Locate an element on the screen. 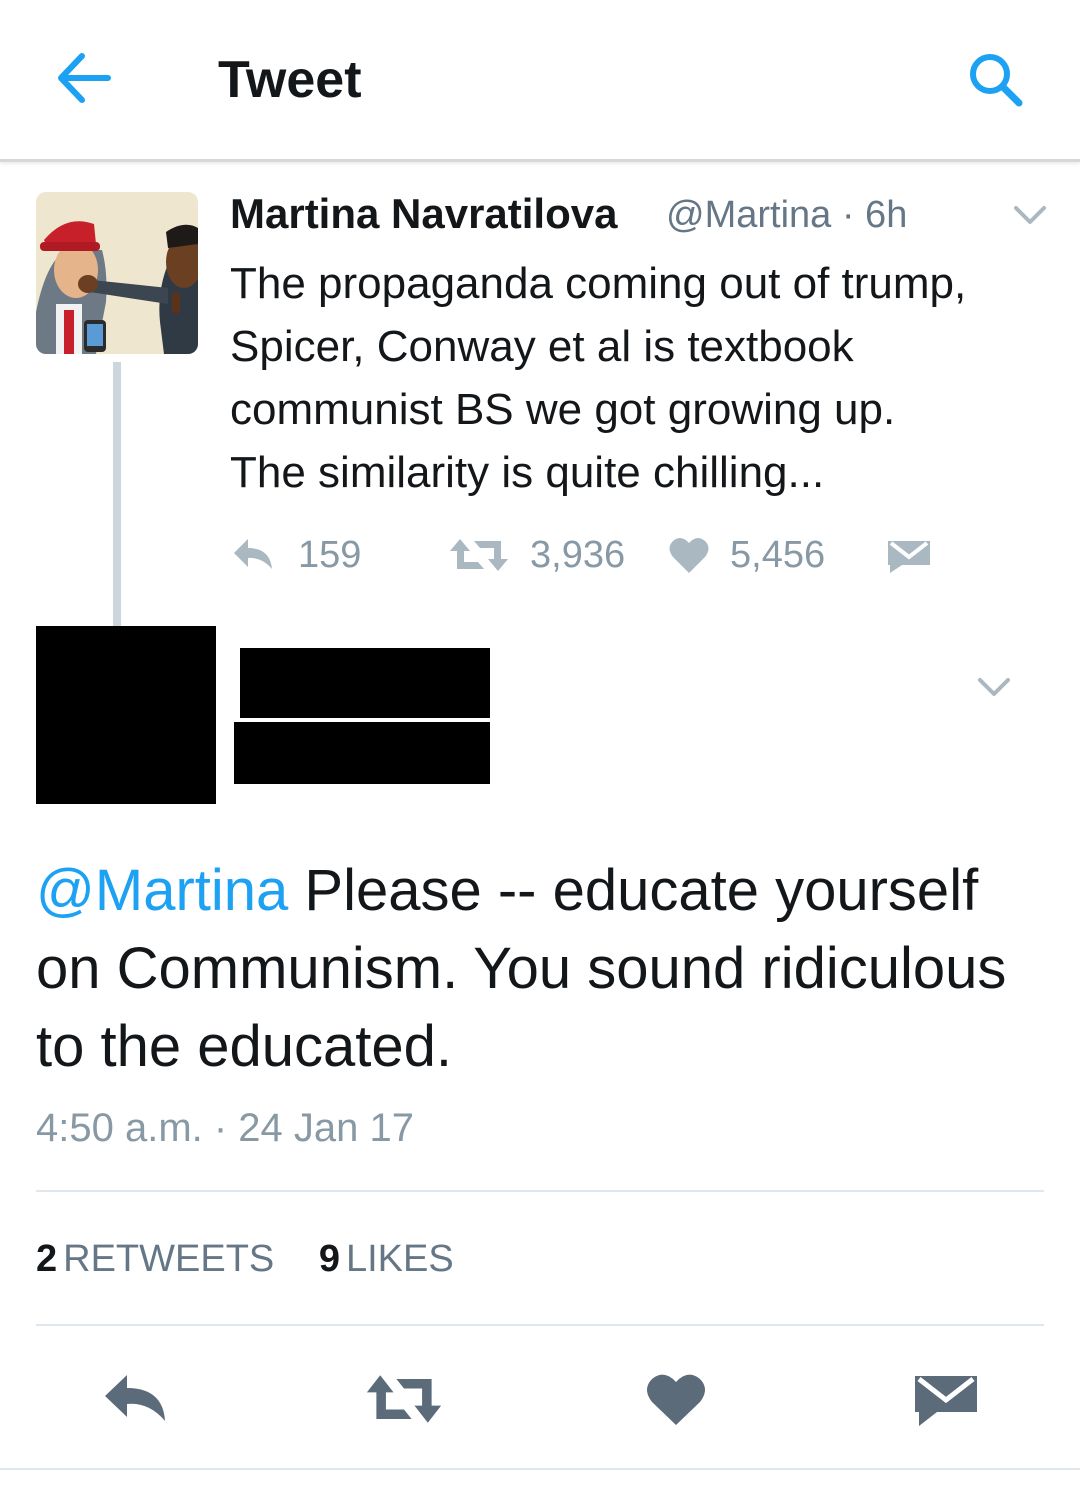 The height and width of the screenshot is (1486, 1080). thread-connector-line is located at coordinates (117, 494).